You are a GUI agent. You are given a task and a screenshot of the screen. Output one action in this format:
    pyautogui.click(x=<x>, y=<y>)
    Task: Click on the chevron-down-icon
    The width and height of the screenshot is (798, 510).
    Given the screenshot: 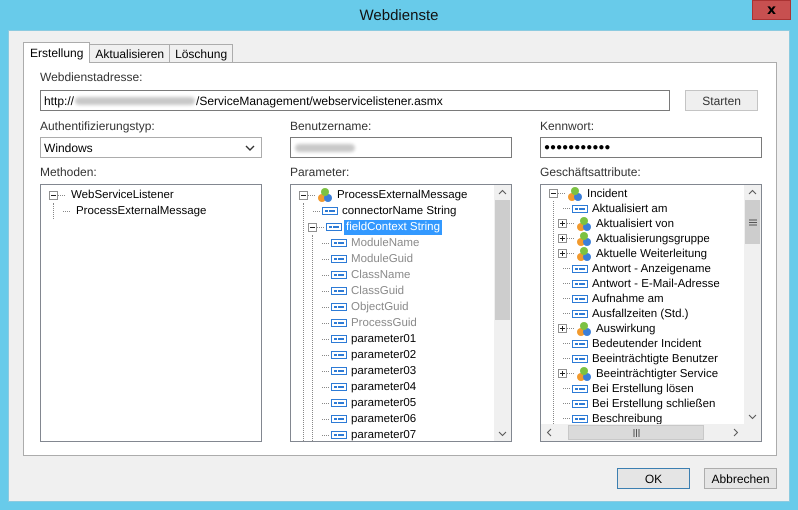 What is the action you would take?
    pyautogui.click(x=250, y=147)
    